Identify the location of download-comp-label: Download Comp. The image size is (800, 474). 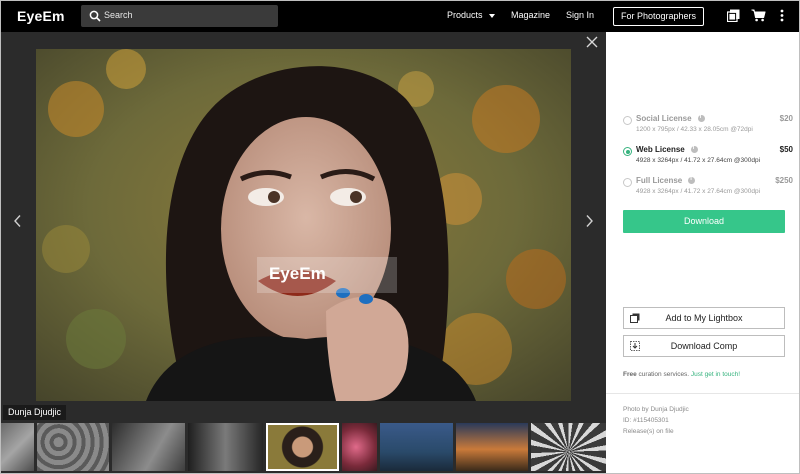
(704, 346).